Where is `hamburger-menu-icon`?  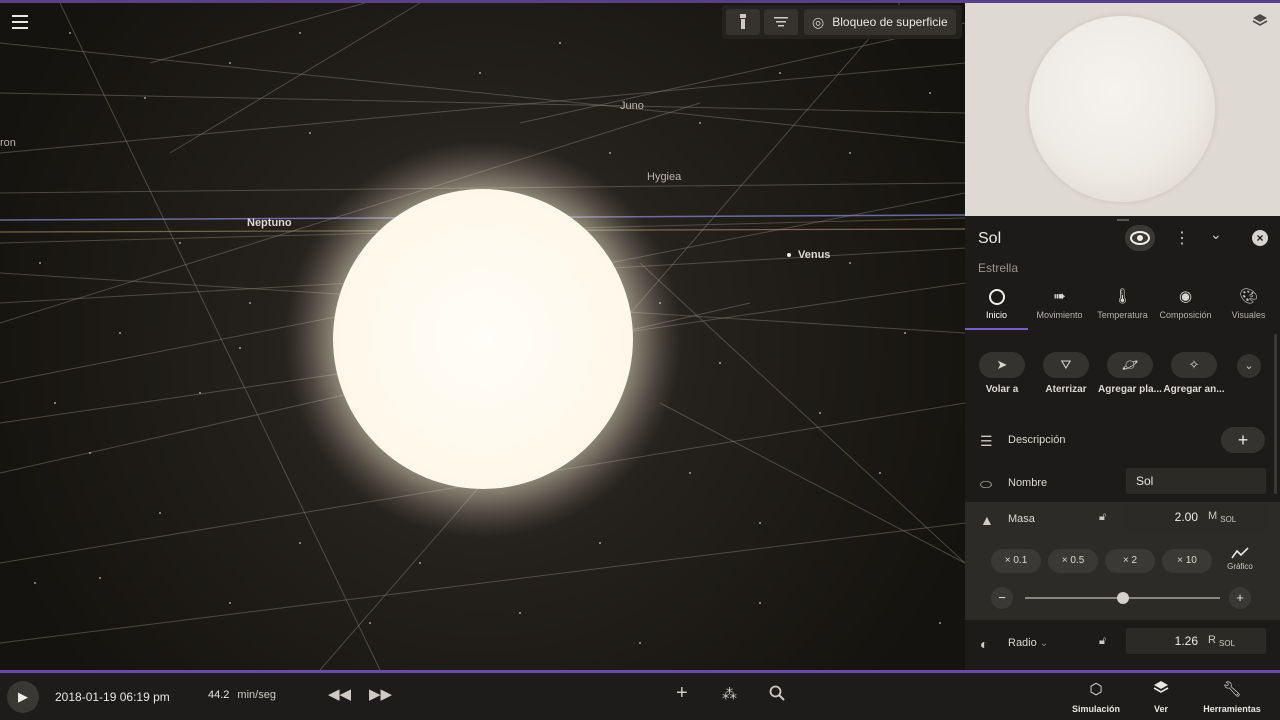
hamburger-menu-icon is located at coordinates (20, 22).